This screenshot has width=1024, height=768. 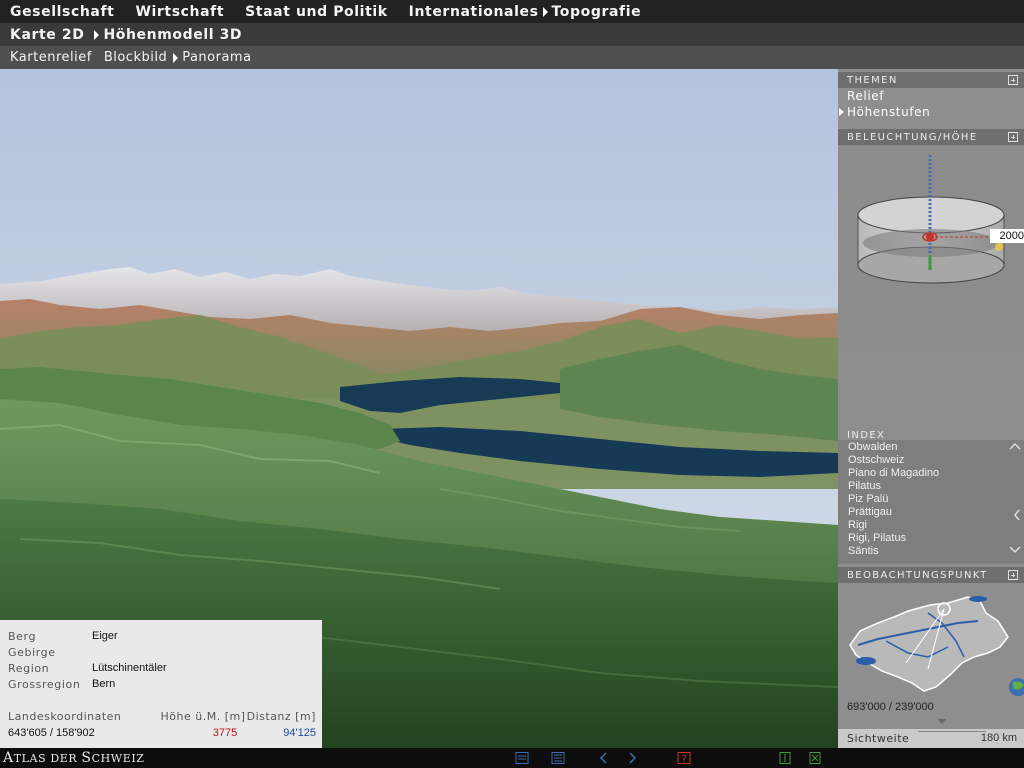 What do you see at coordinates (179, 12) in the screenshot?
I see `menu-wirtschaft: Wirtschaft` at bounding box center [179, 12].